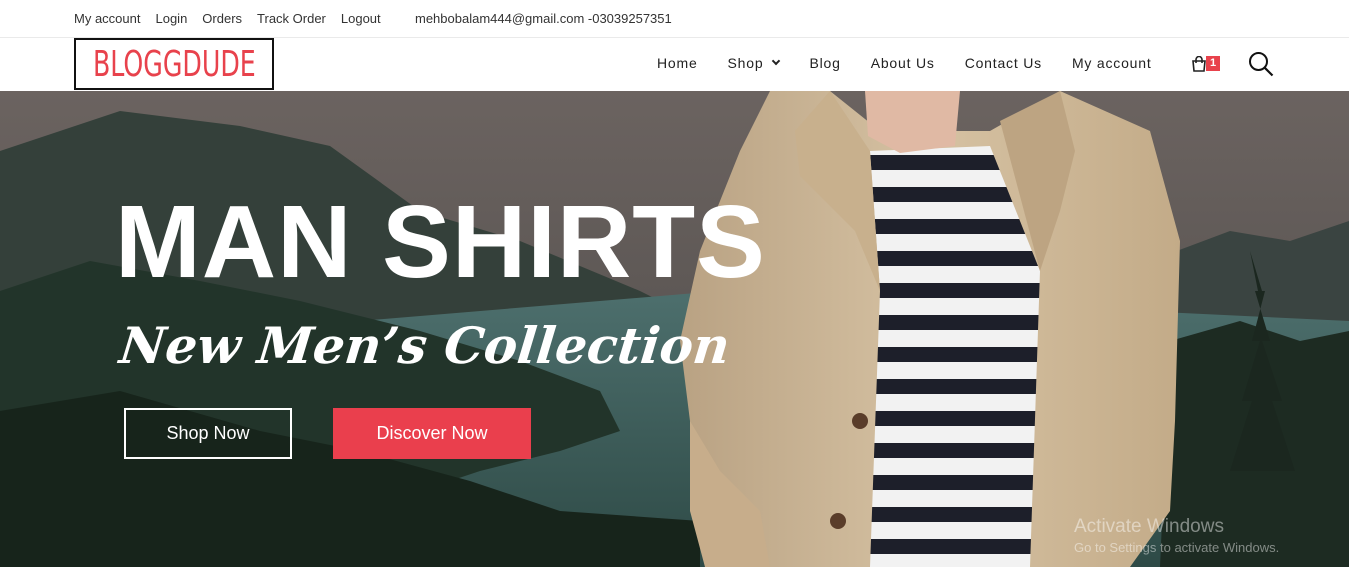 This screenshot has width=1349, height=567. I want to click on top-link-logout: Logout, so click(361, 18).